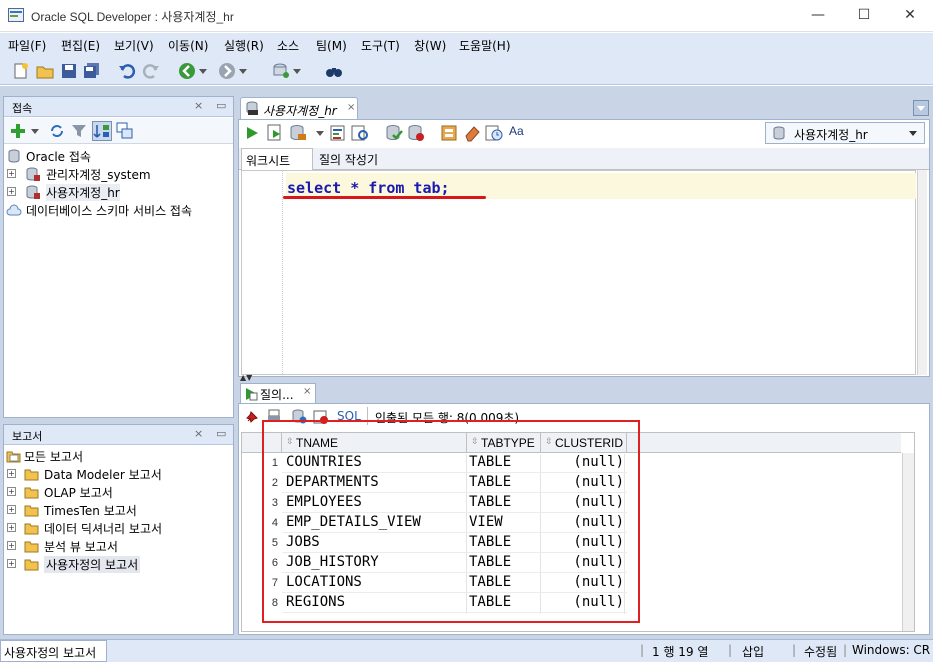  I want to click on forward-dropdown-icon, so click(243, 71).